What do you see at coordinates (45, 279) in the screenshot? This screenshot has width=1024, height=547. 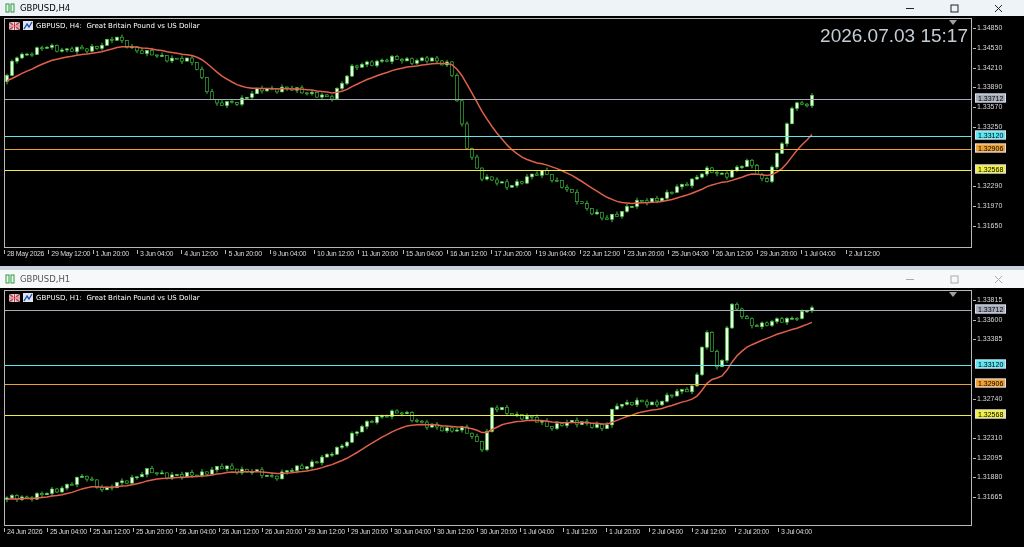 I see `window-title: GBPUSD,H1` at bounding box center [45, 279].